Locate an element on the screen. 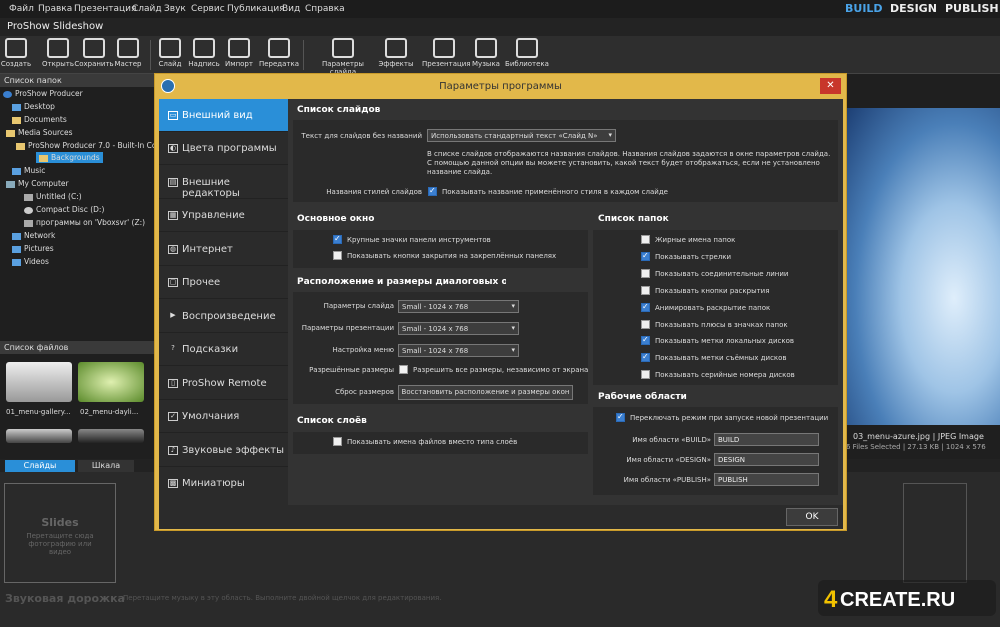  menu-view: Вид is located at coordinates (291, 9).